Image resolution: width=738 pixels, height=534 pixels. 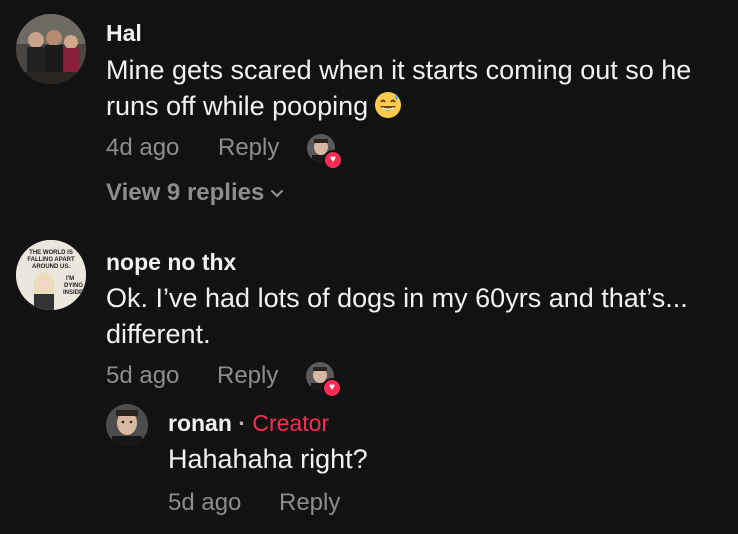 I want to click on comment-time: 5d ago, so click(x=143, y=375).